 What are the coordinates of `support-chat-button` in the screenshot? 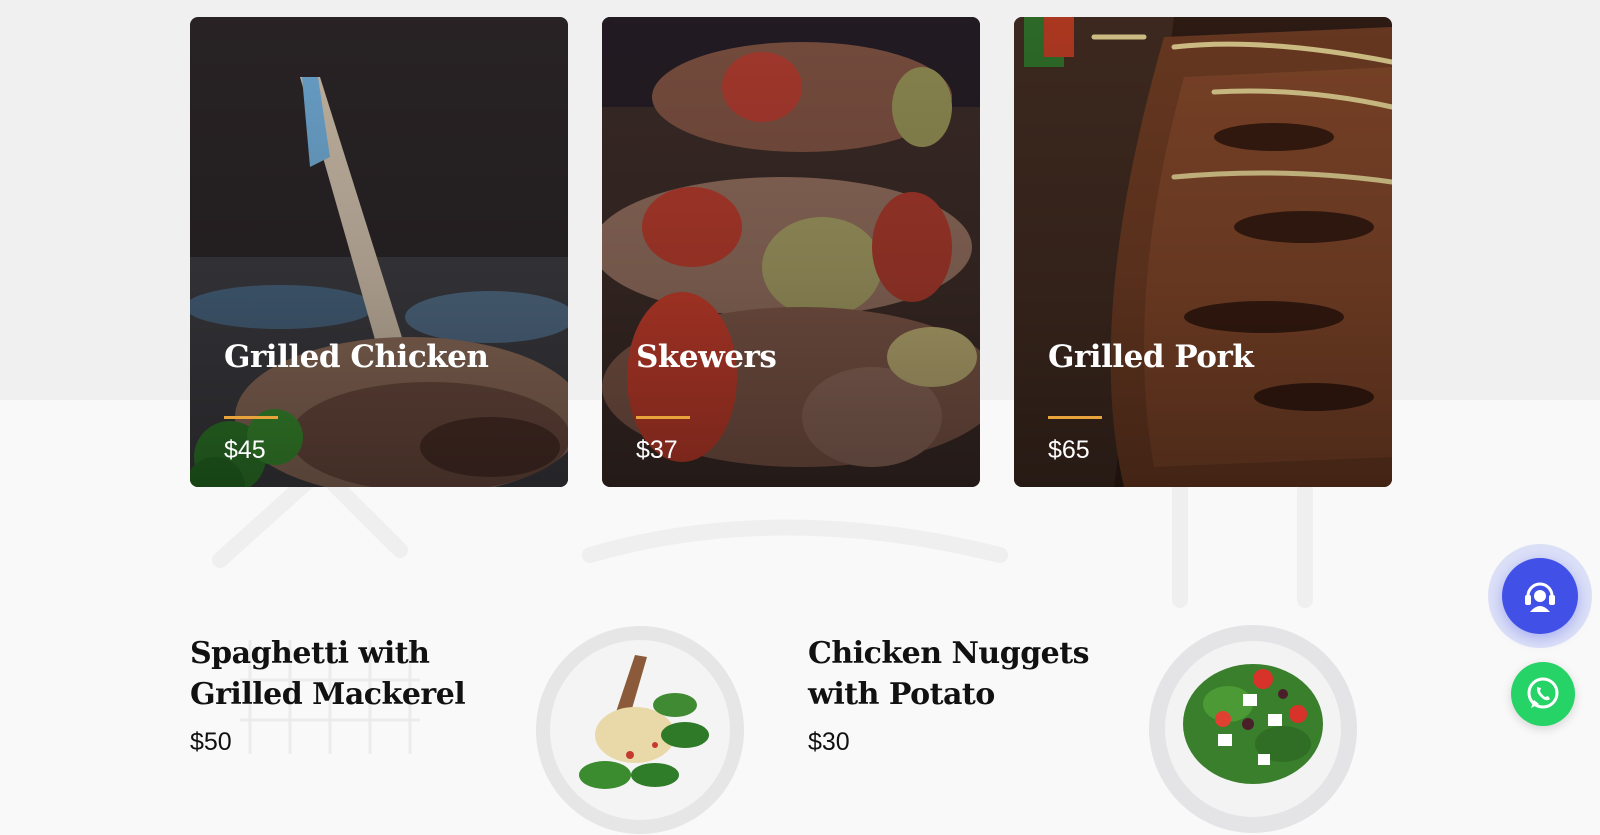 It's located at (1540, 596).